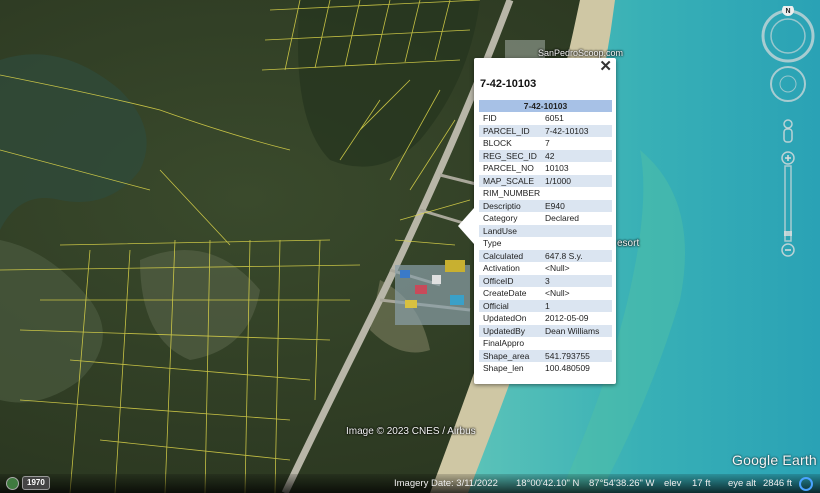 The width and height of the screenshot is (820, 493). What do you see at coordinates (774, 460) in the screenshot?
I see `google-earth-logo: Google Earth` at bounding box center [774, 460].